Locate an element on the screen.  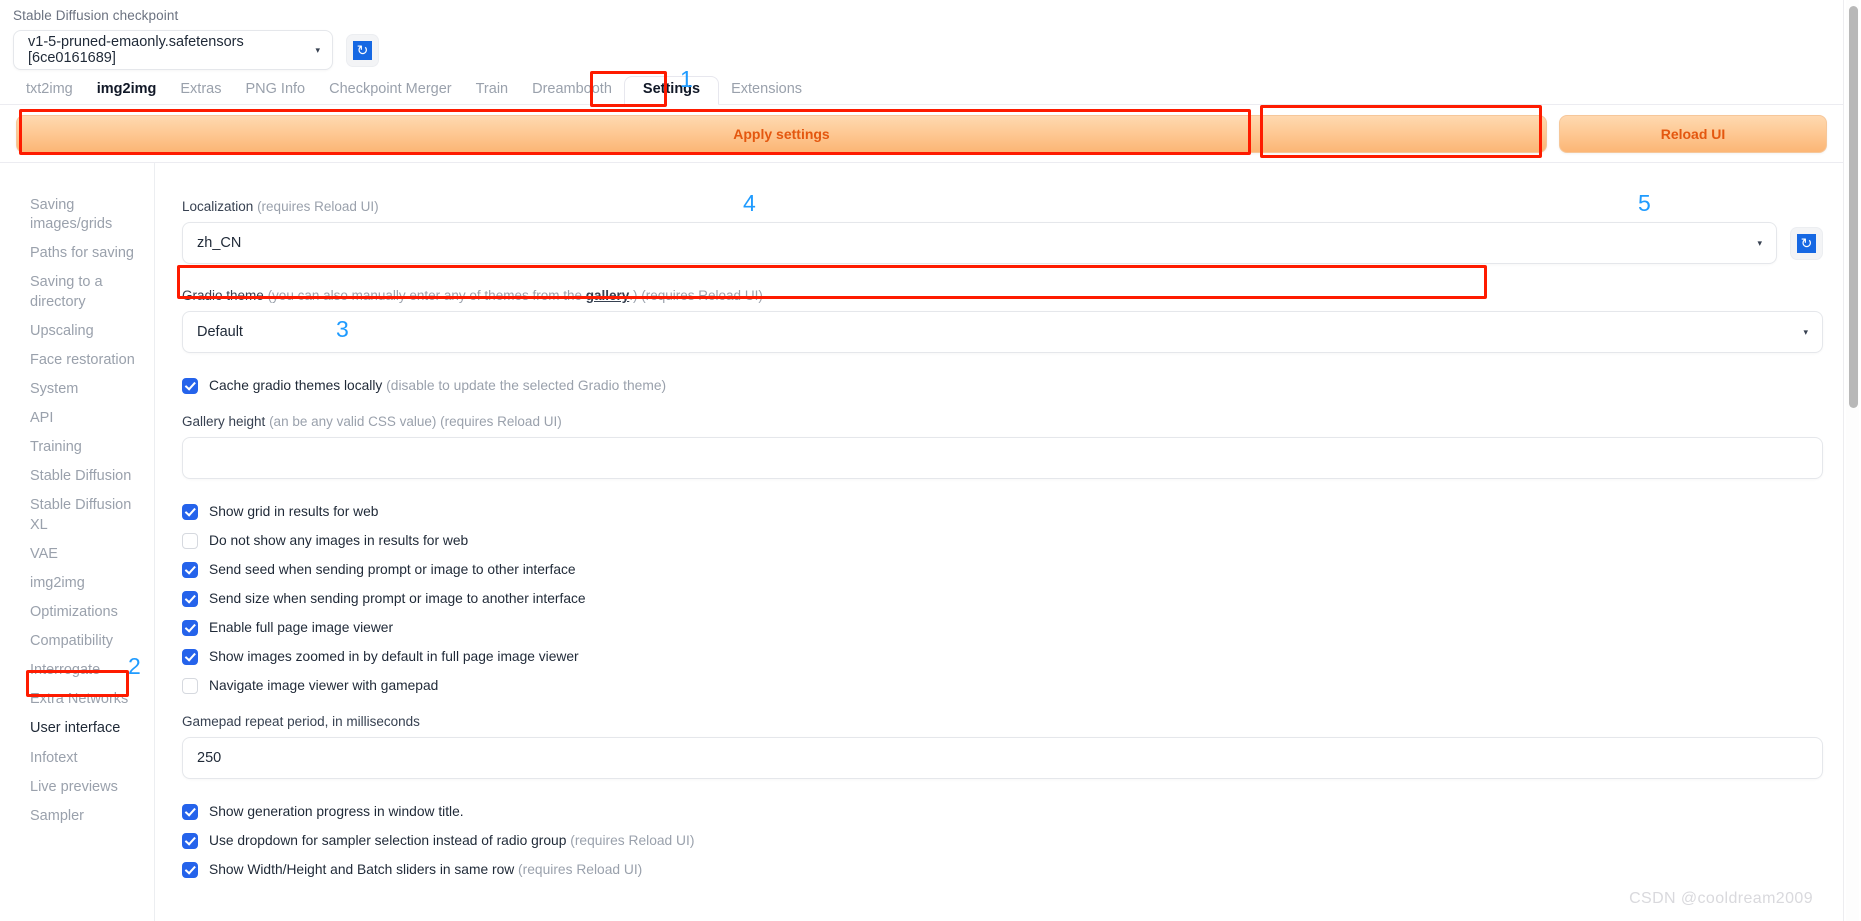
enable-full-page-viewer-checkbox is located at coordinates (190, 627).